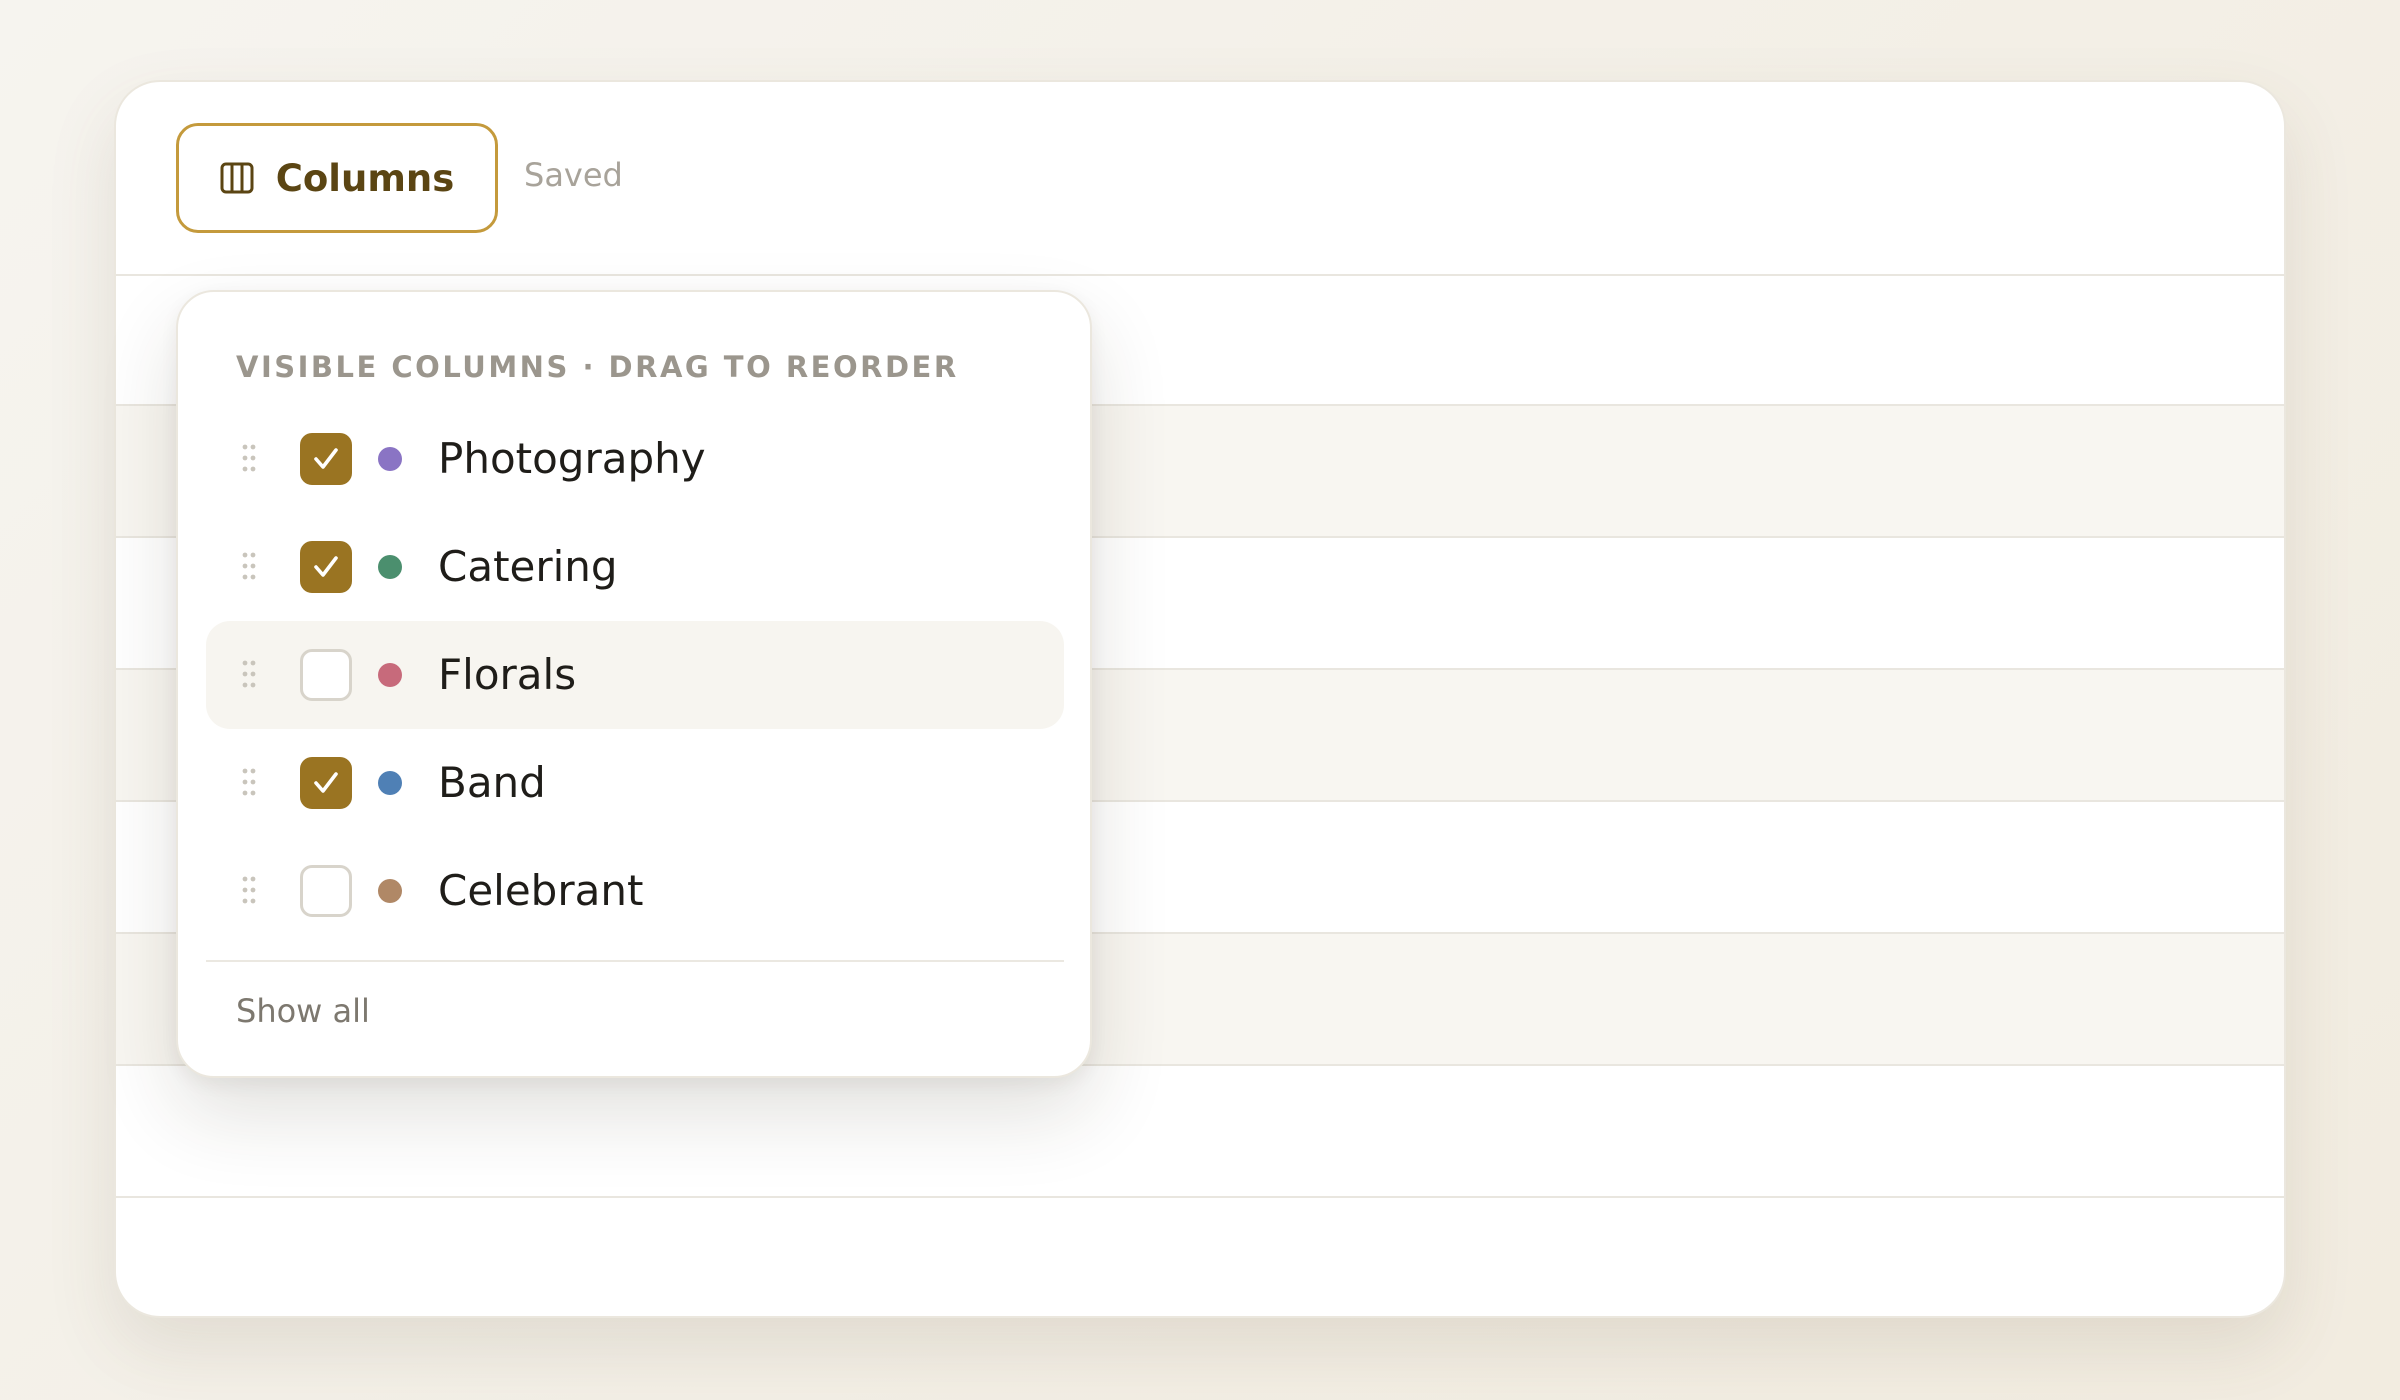 The height and width of the screenshot is (1400, 2400). Describe the element at coordinates (635, 961) in the screenshot. I see `divider` at that location.